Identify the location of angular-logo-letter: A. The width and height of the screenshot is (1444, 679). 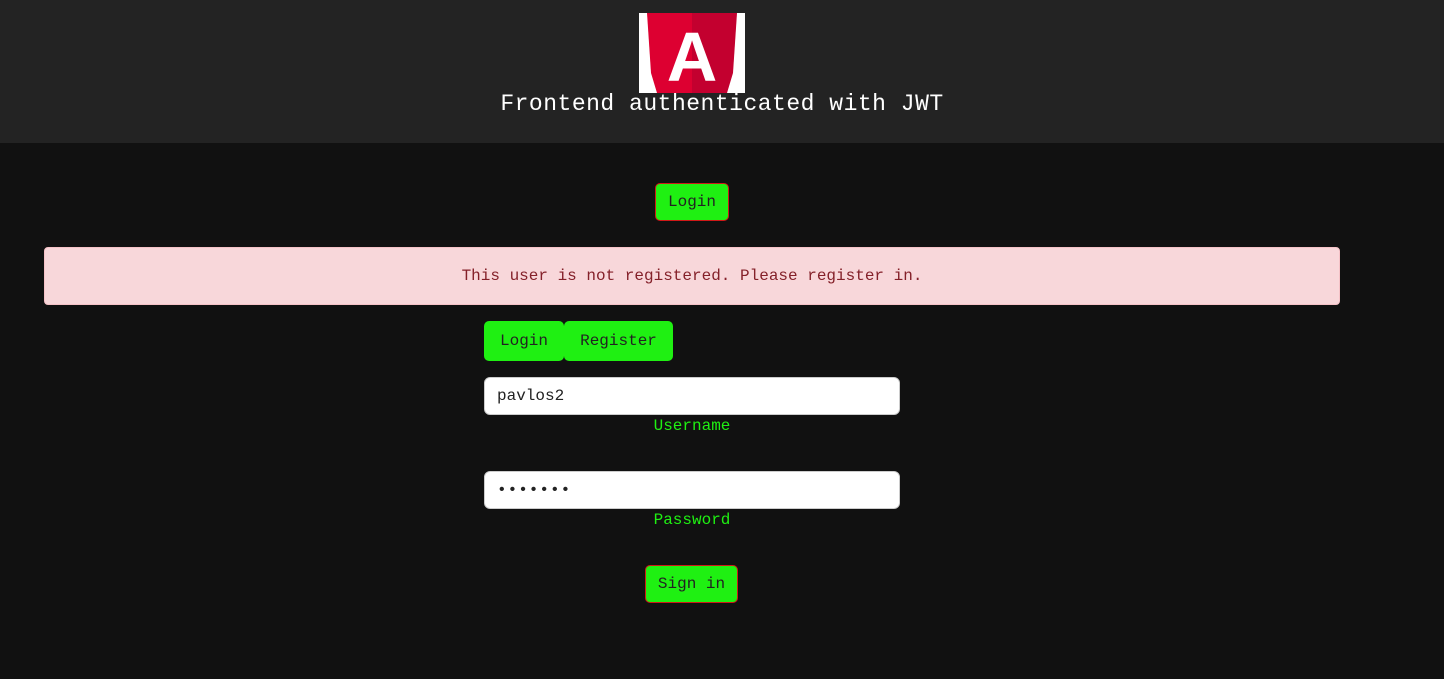
(692, 55).